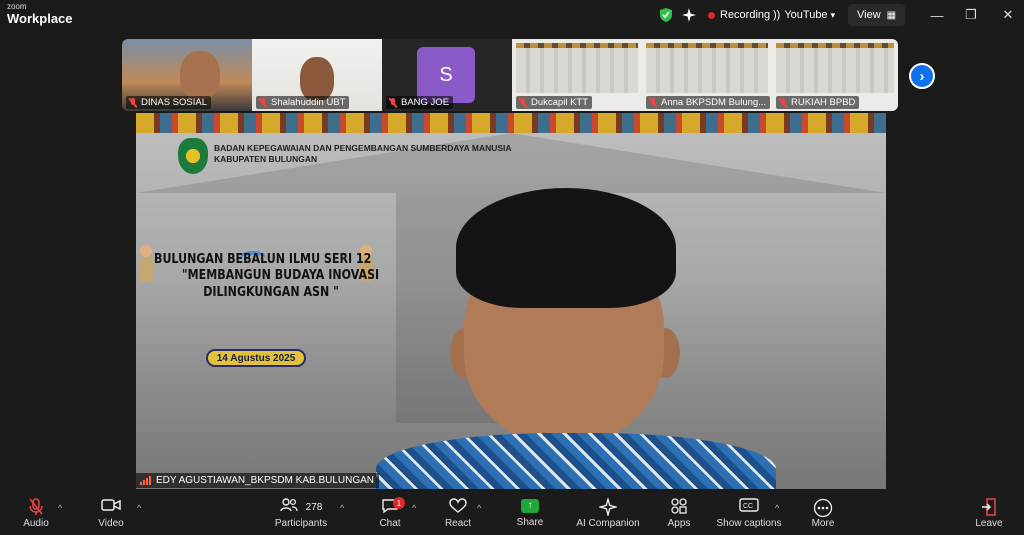 This screenshot has width=1024, height=535. Describe the element at coordinates (989, 507) in the screenshot. I see `leave-door-icon` at that location.